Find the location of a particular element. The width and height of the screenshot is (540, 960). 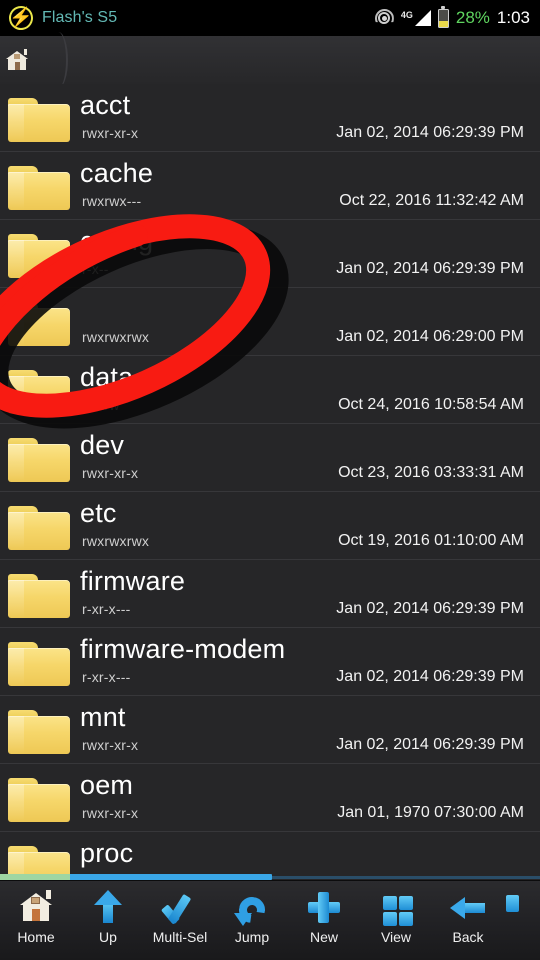

file-modified-date: Jan 02, 2014 06:29:00 PM is located at coordinates (430, 336).